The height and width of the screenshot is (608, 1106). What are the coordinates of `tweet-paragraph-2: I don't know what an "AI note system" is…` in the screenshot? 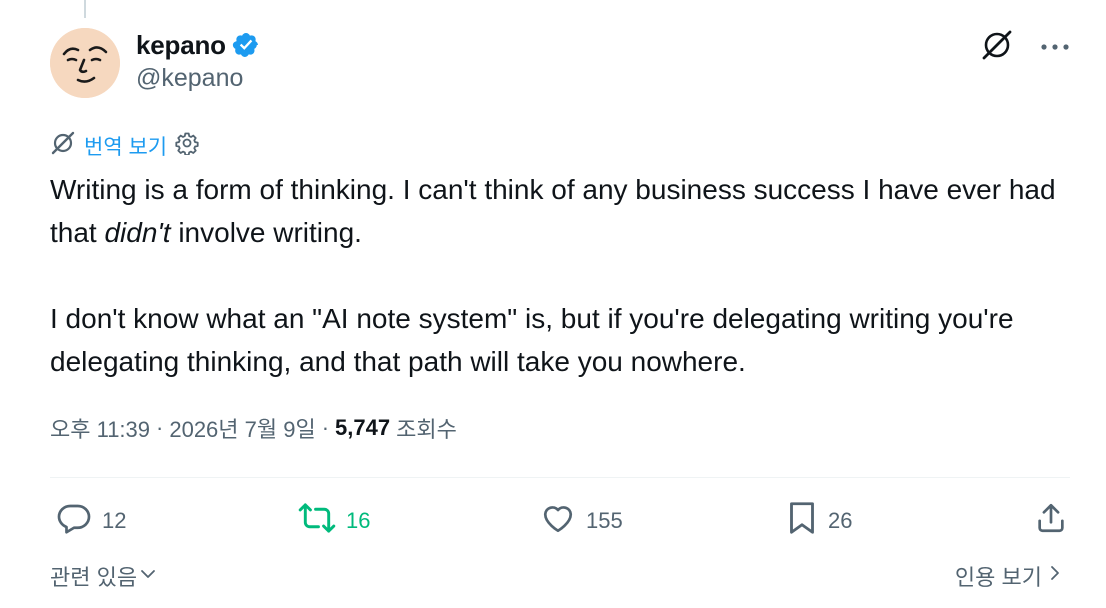 It's located at (532, 340).